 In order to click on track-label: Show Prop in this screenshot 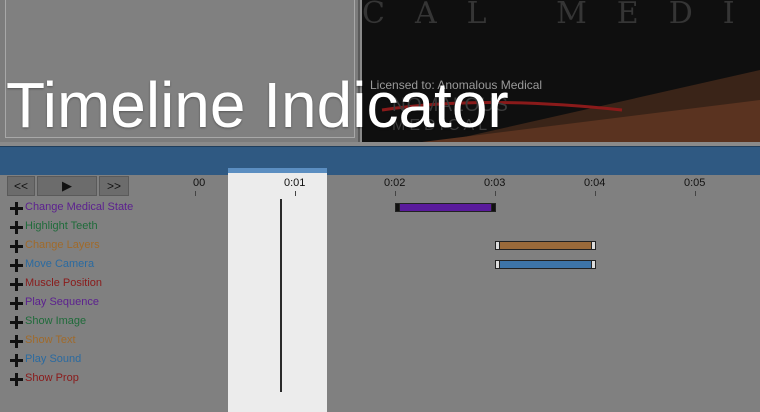, I will do `click(52, 378)`.